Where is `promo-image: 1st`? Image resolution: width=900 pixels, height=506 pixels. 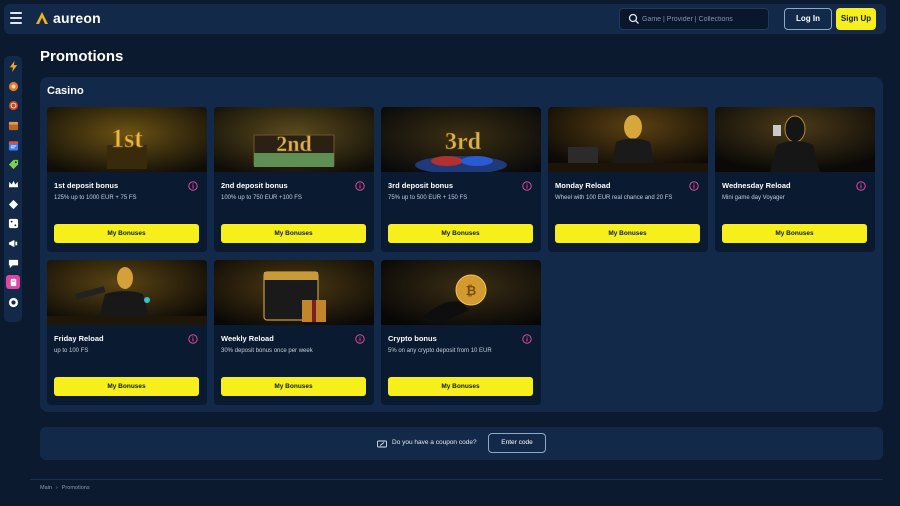
promo-image: 1st is located at coordinates (127, 139).